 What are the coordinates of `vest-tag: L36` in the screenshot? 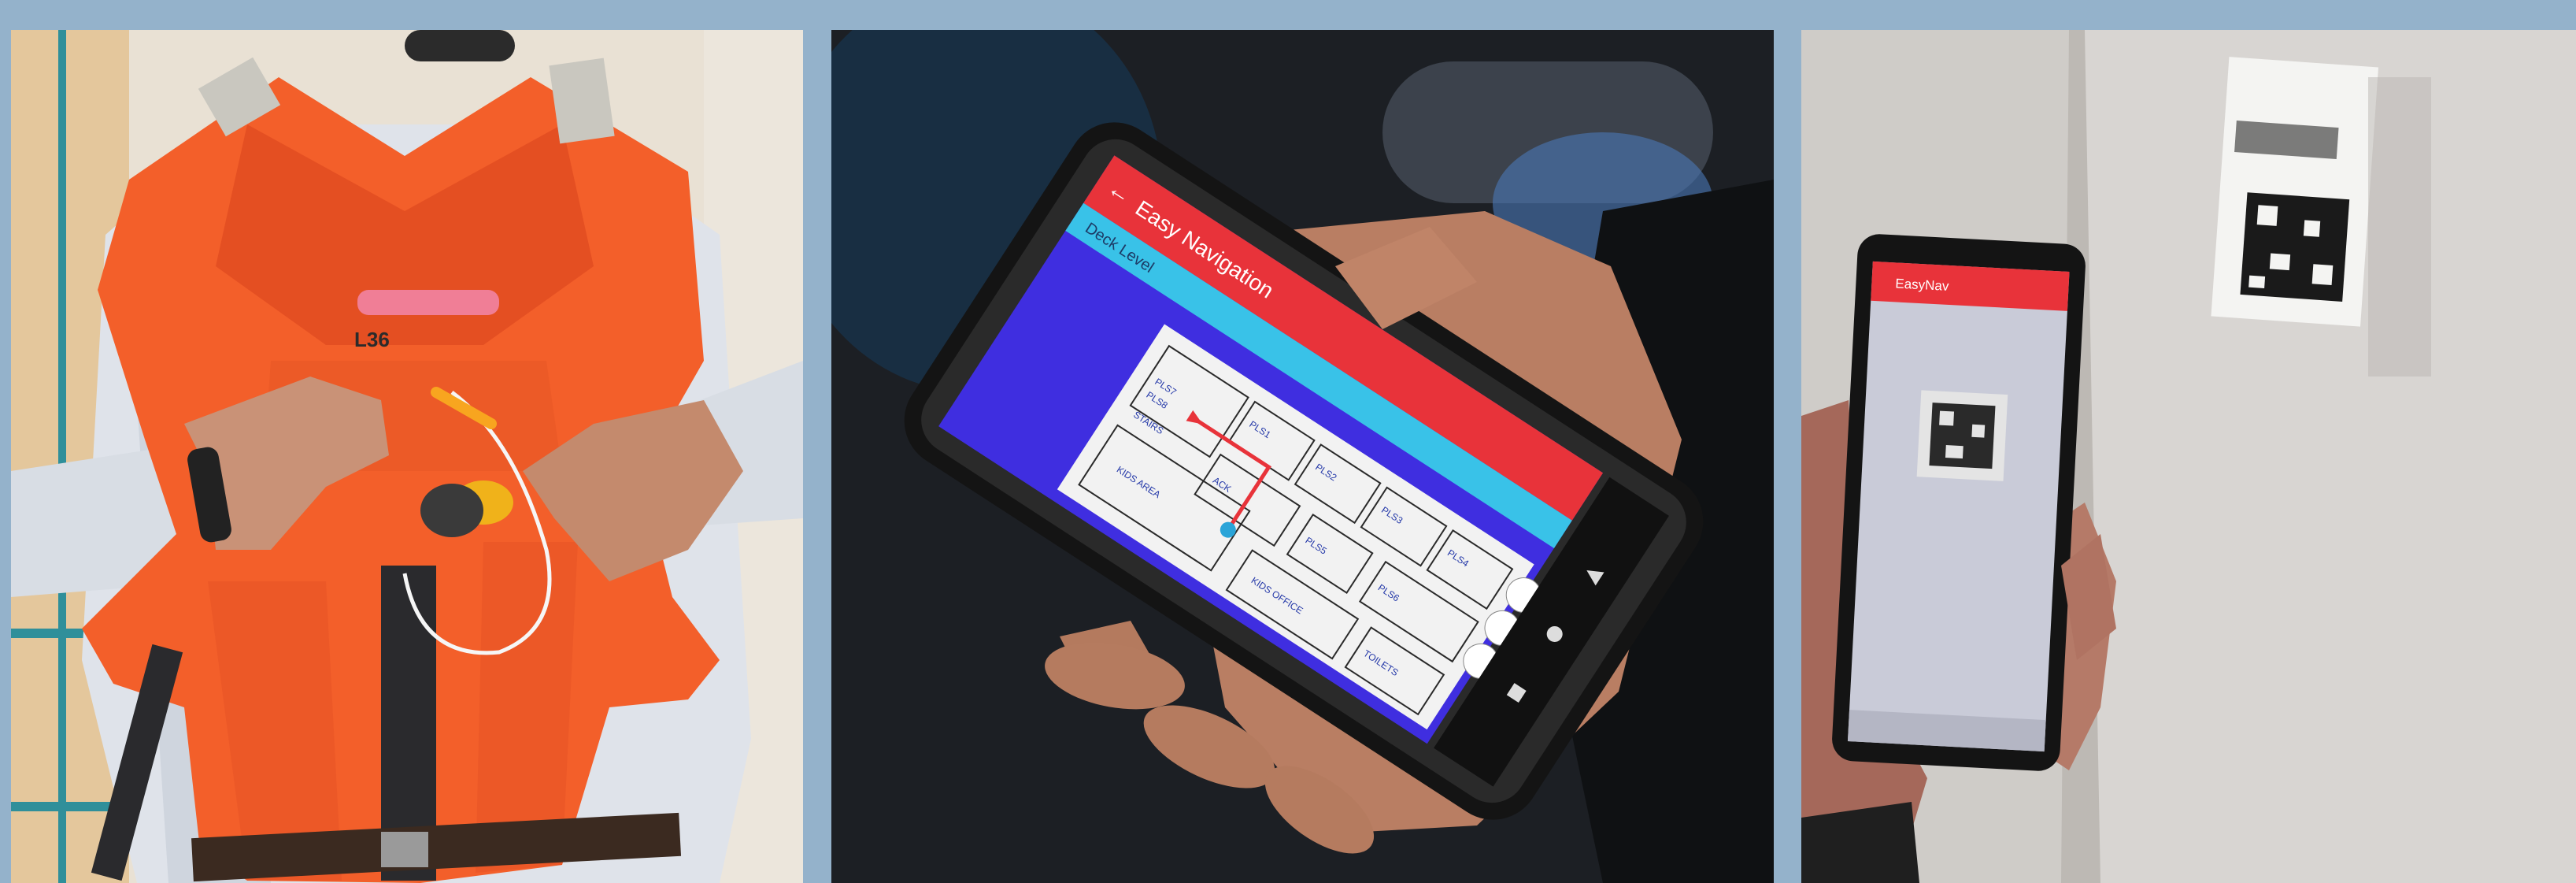 It's located at (372, 339).